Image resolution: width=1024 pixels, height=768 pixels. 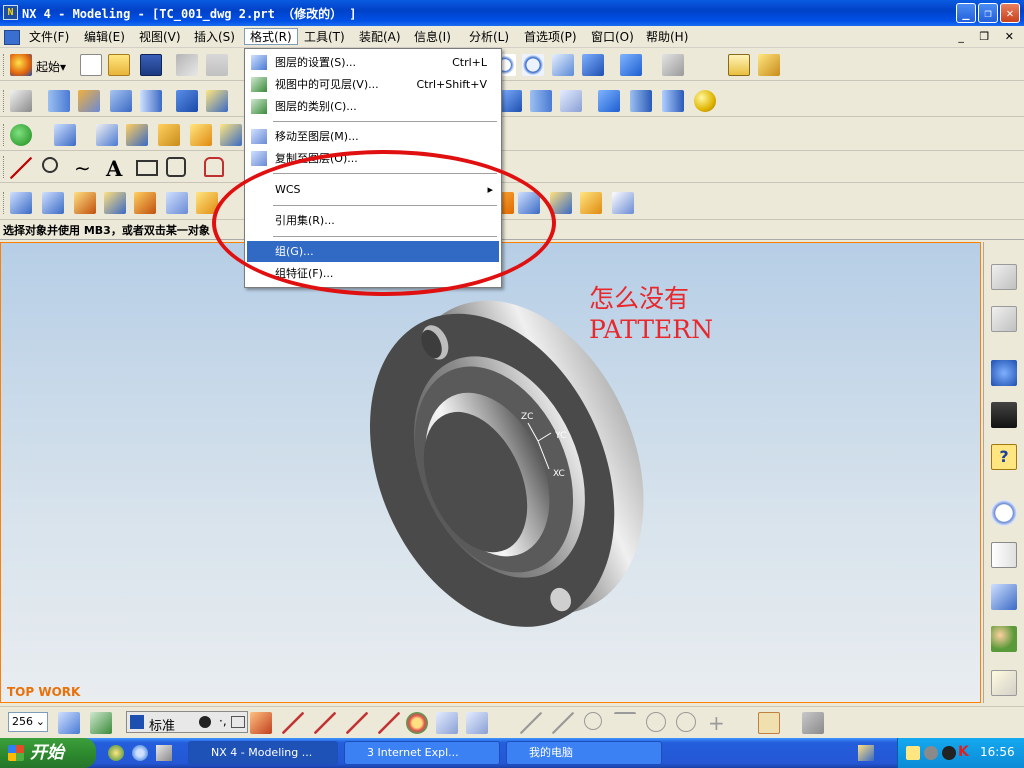 I want to click on rectangle-icon, so click(x=147, y=168).